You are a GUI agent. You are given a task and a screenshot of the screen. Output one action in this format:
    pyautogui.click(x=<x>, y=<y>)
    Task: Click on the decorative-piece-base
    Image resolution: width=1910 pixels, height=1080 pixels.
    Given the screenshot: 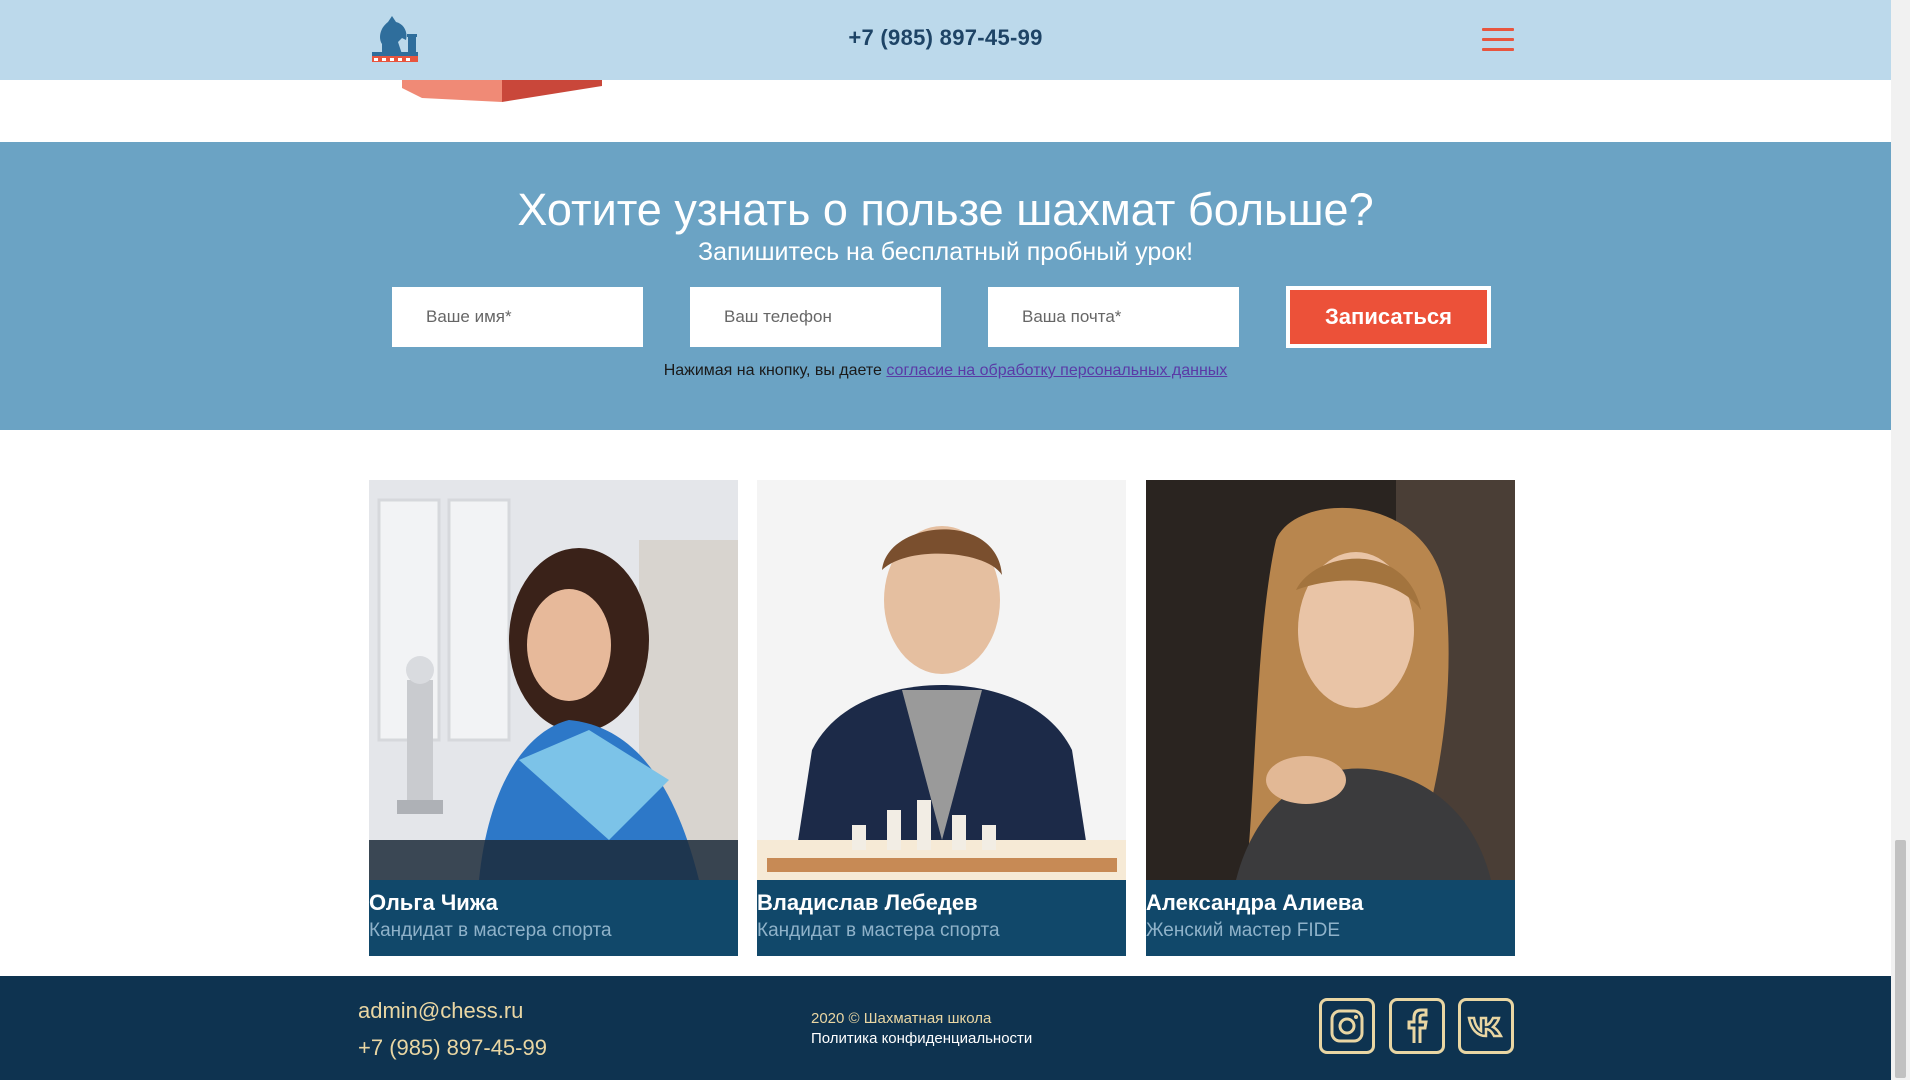 What is the action you would take?
    pyautogui.click(x=502, y=90)
    